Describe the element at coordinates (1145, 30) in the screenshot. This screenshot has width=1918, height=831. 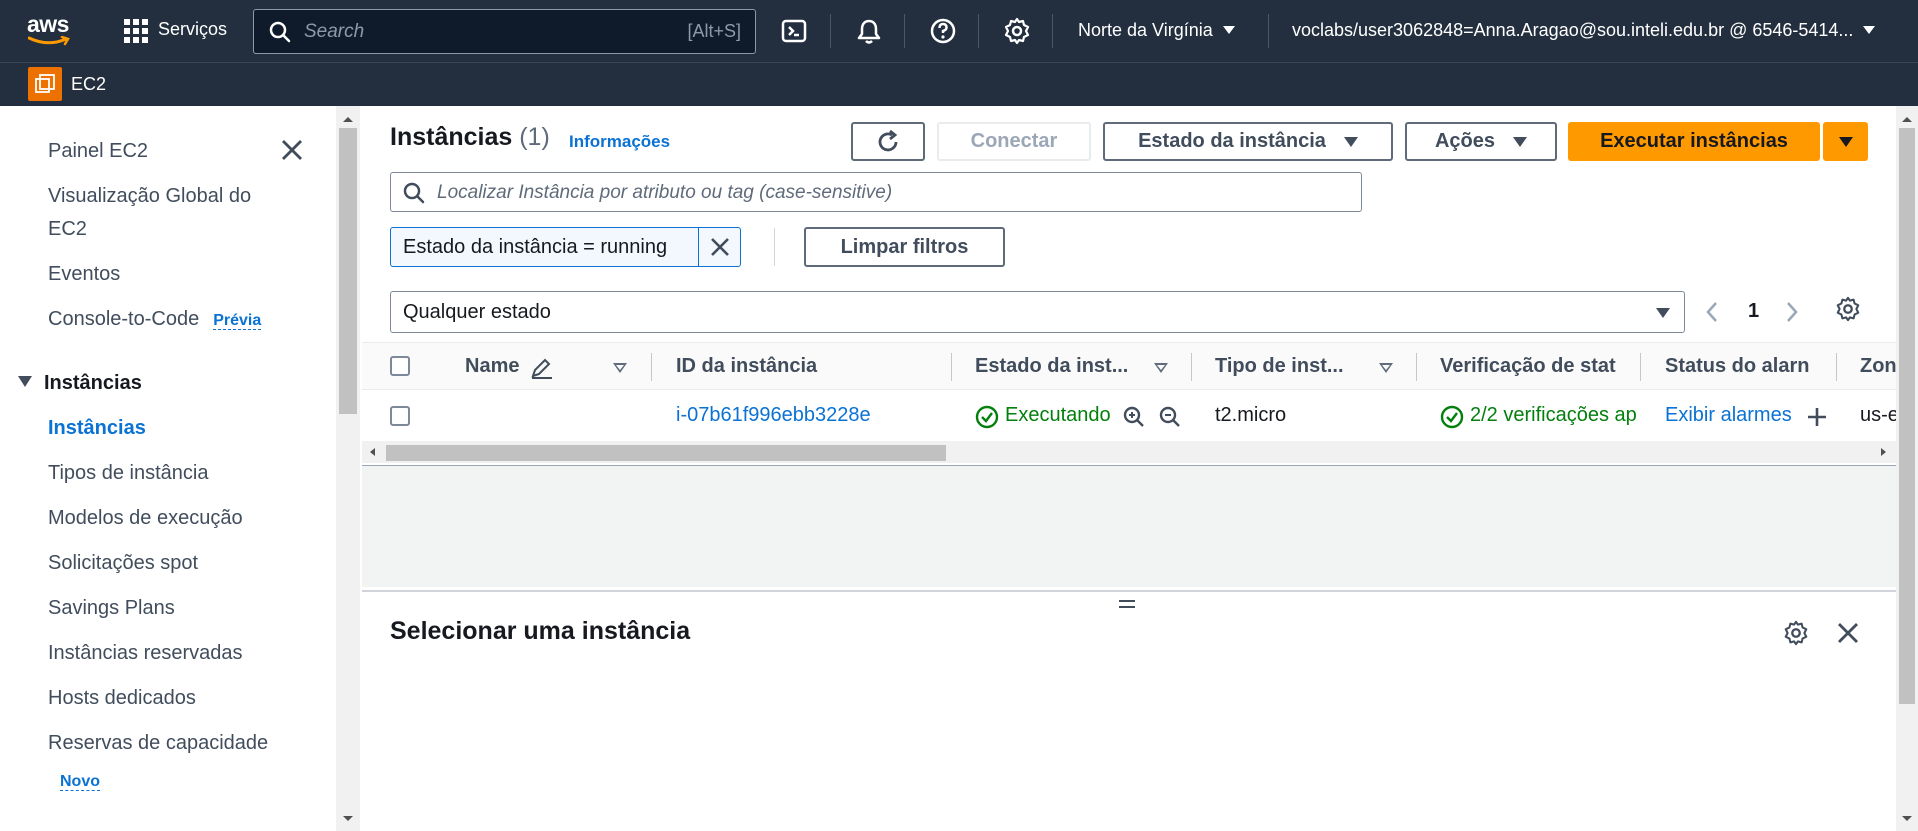
I see `region-label: Norte da Virgínia` at that location.